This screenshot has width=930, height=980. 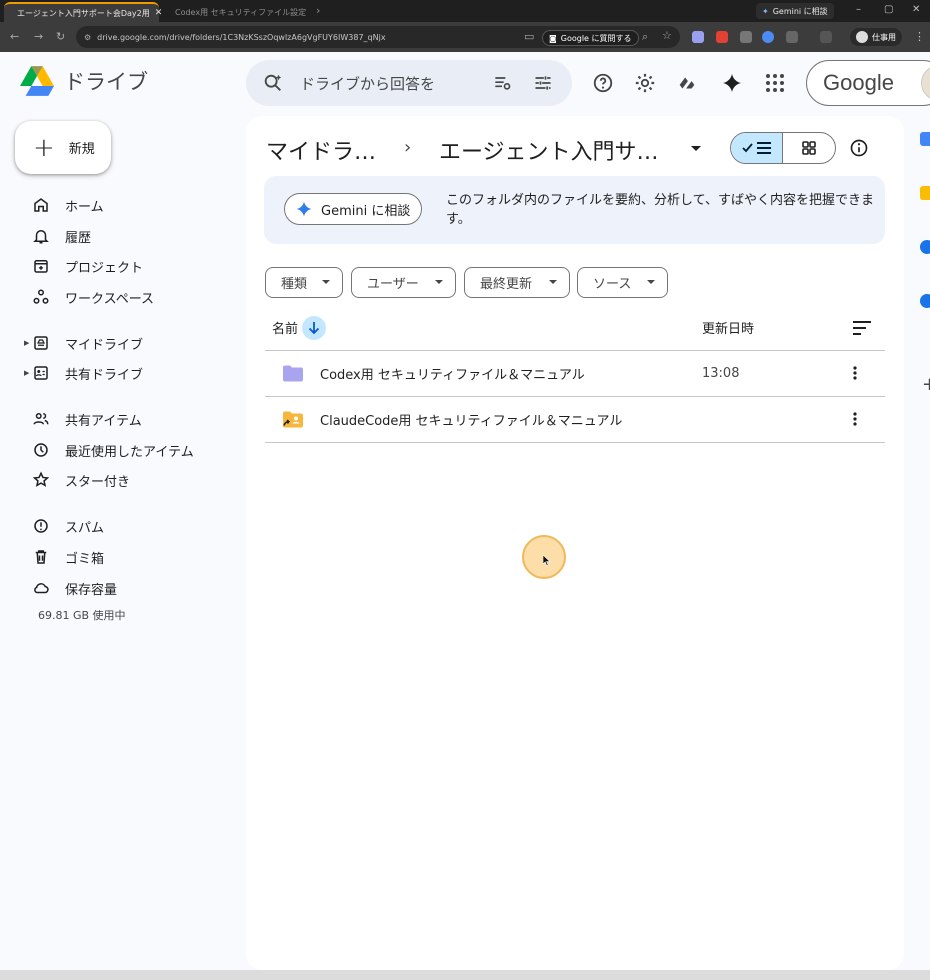 I want to click on drive-logo: ドライブ, so click(x=84, y=81).